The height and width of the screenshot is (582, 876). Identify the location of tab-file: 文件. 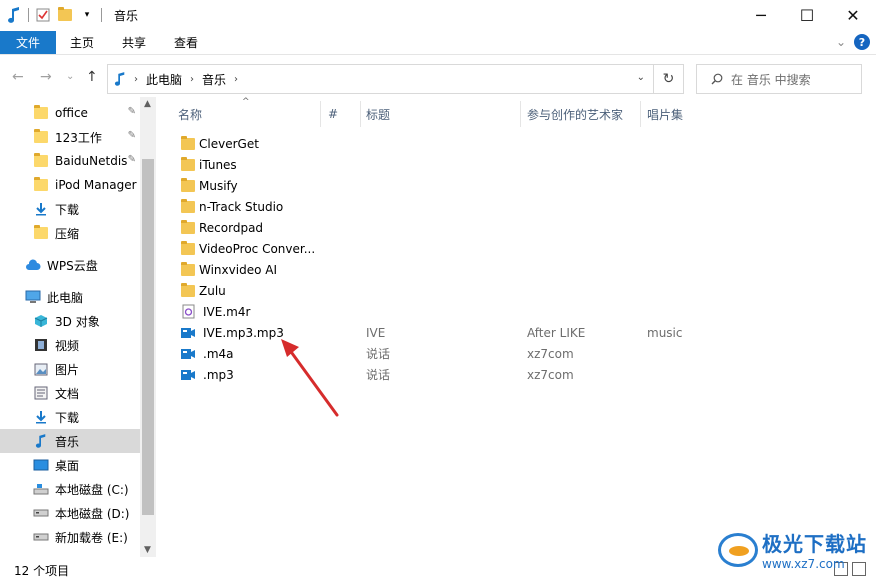
(28, 42).